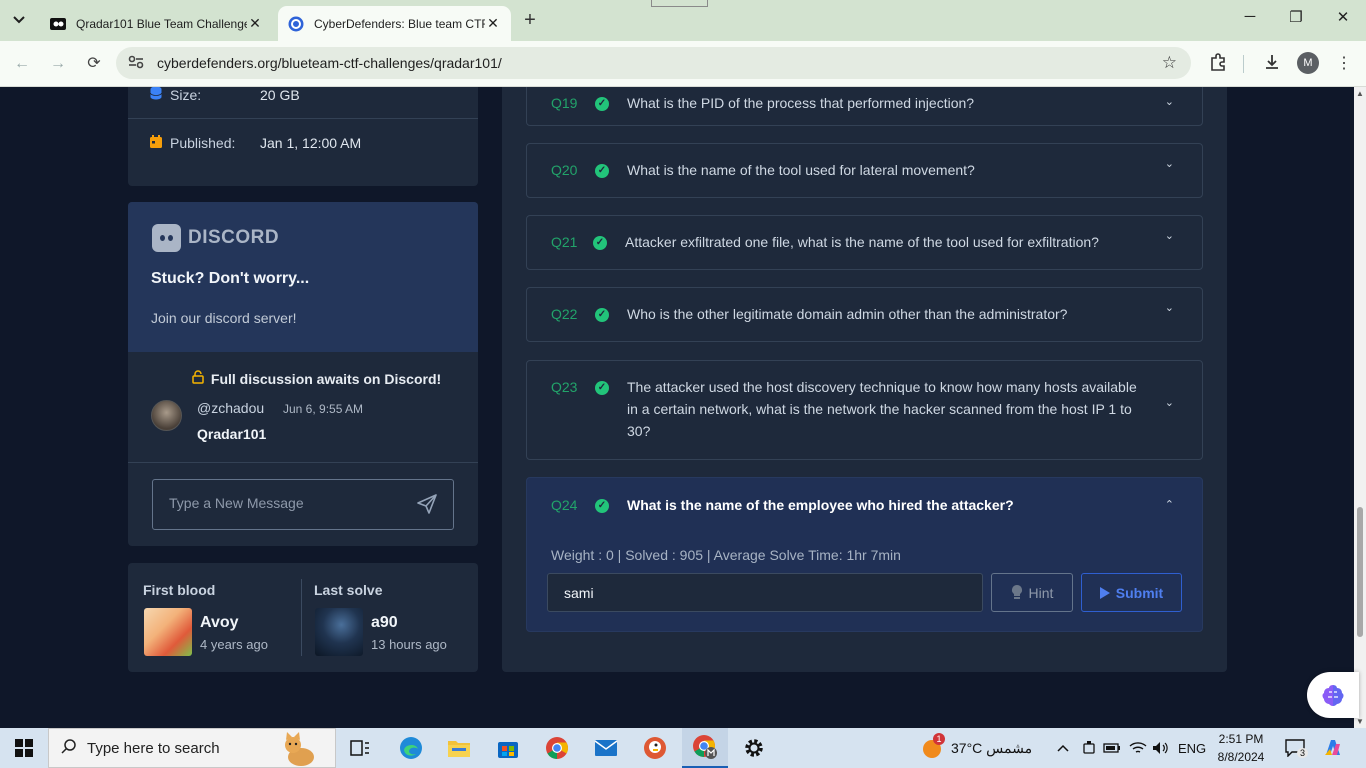 This screenshot has height=768, width=1366. I want to click on notifications-icon: 3, so click(1297, 748).